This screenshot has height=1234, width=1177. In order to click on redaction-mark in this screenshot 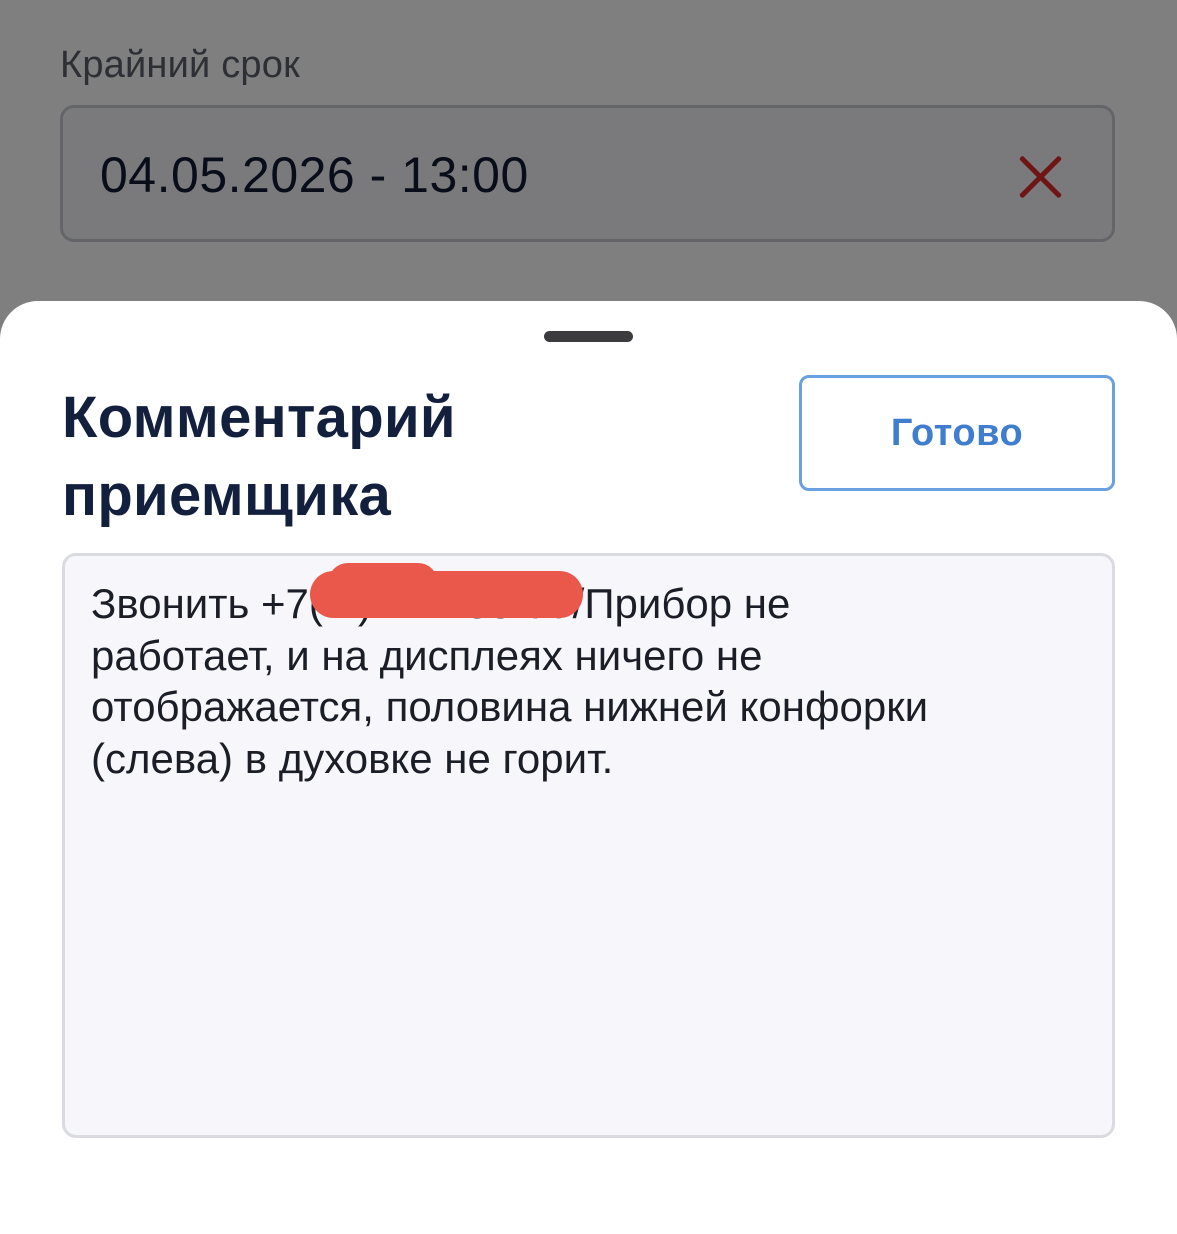, I will do `click(446, 590)`.